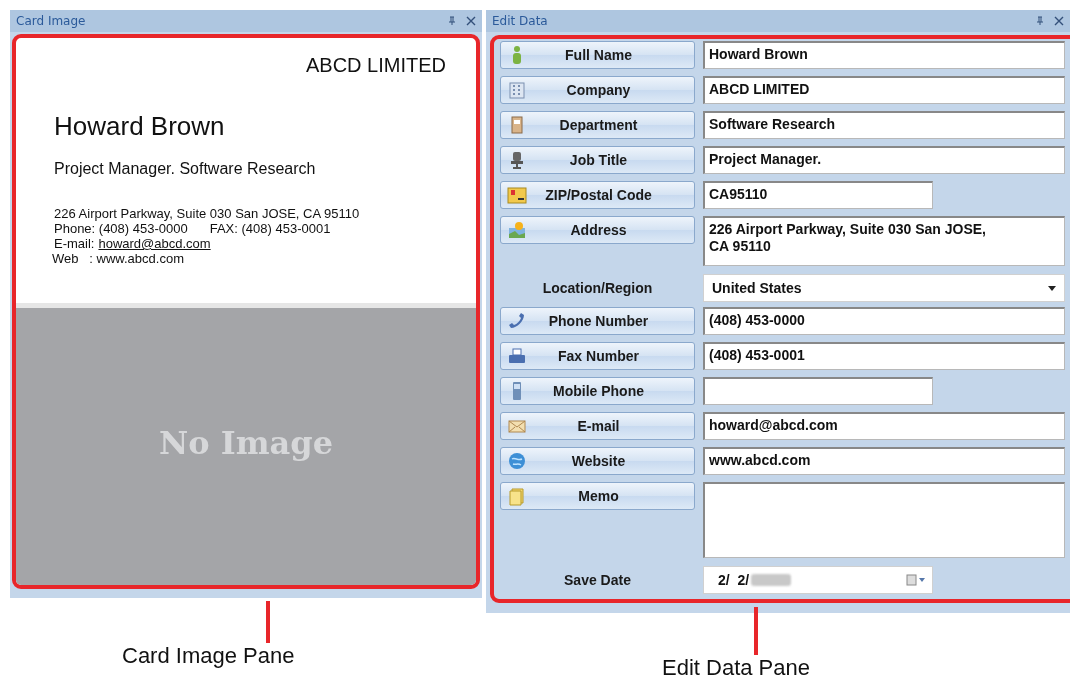  What do you see at coordinates (818, 580) in the screenshot?
I see `date-field: 2/ 2/` at bounding box center [818, 580].